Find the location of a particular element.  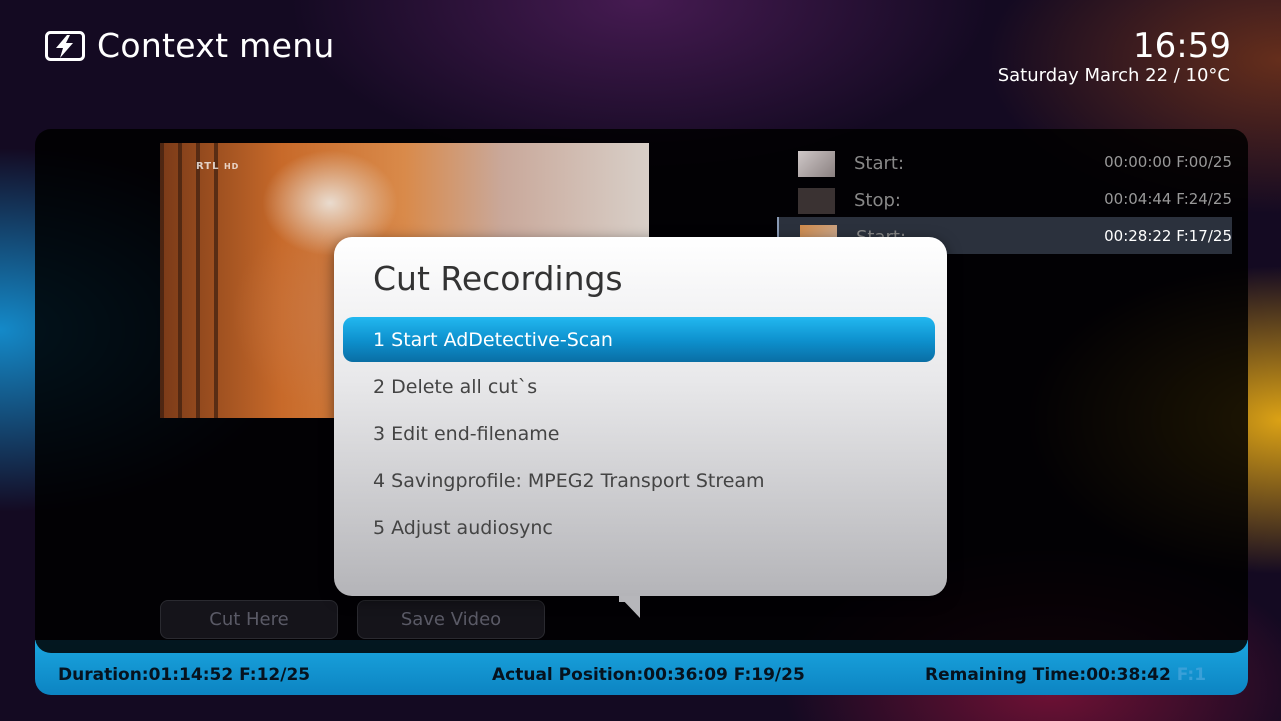

menu-item-edit-end-filename: 3 Edit end-filename is located at coordinates (639, 433).